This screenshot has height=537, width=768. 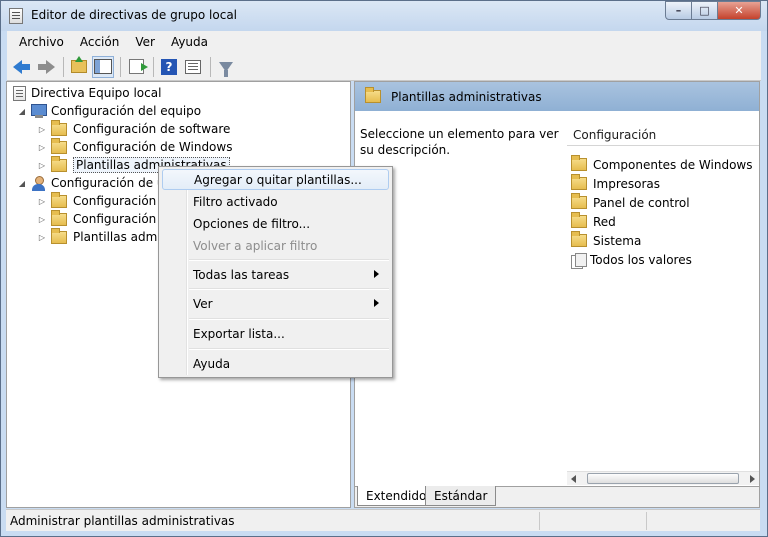 I want to click on view-icon, so click(x=193, y=66).